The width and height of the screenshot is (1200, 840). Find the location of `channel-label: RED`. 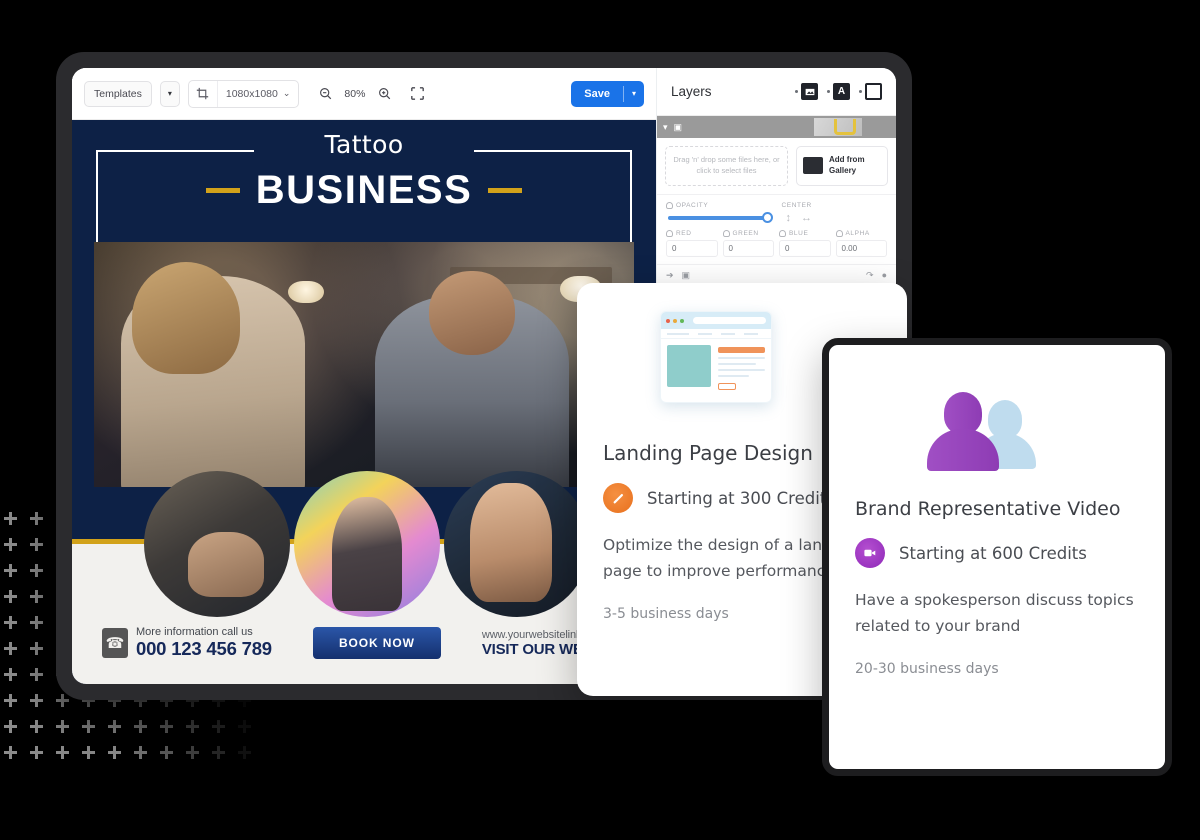

channel-label: RED is located at coordinates (692, 233).